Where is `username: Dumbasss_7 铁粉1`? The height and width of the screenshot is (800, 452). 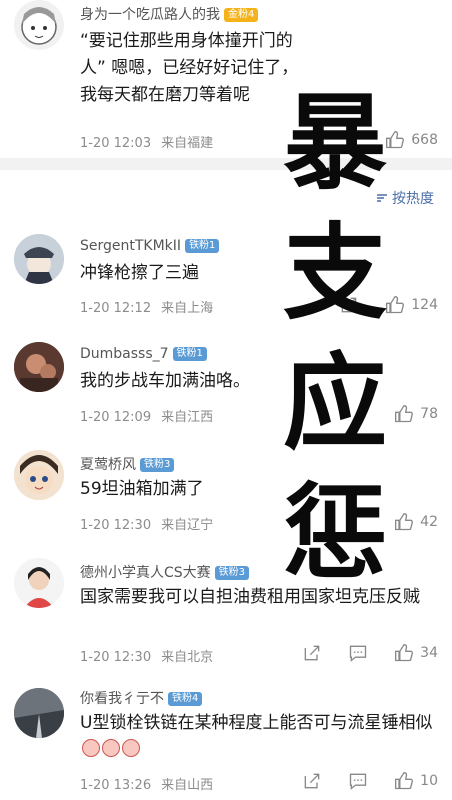
username: Dumbasss_7 铁粉1 is located at coordinates (143, 354).